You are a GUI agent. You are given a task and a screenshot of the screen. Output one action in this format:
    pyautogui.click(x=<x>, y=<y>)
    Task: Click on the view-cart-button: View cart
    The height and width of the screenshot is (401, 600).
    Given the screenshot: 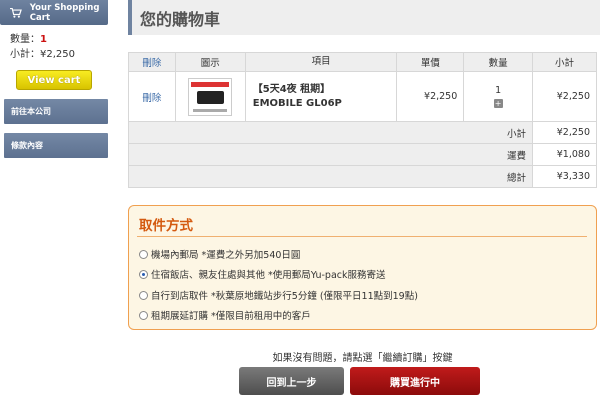 What is the action you would take?
    pyautogui.click(x=54, y=80)
    